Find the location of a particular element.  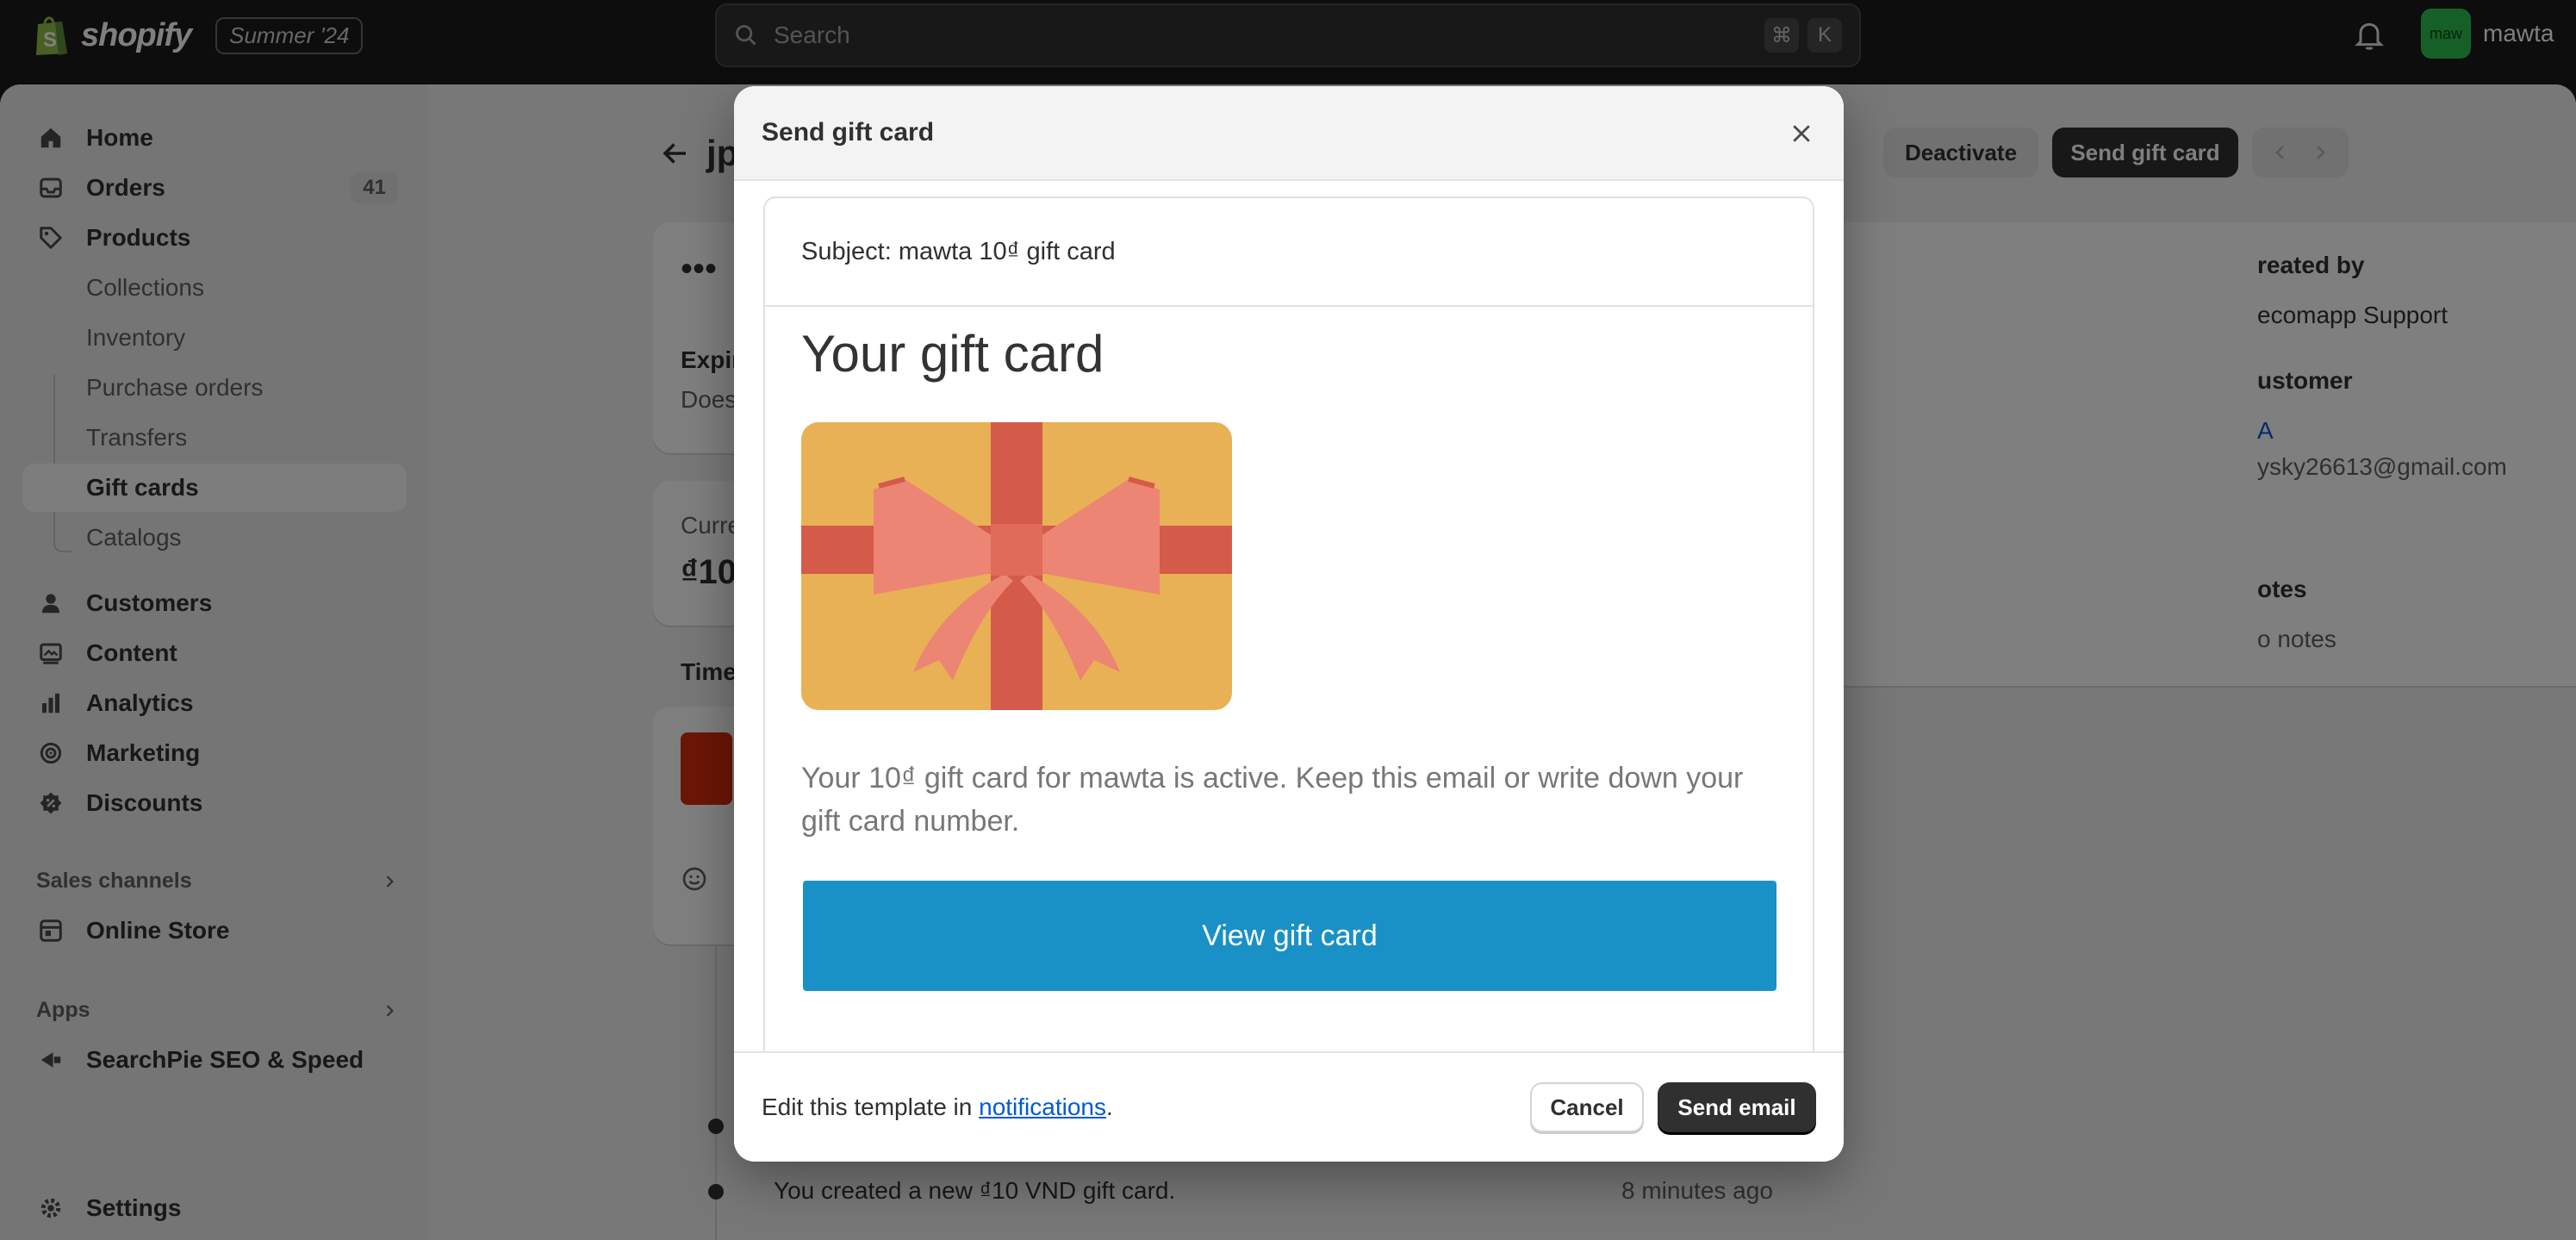

close-button is located at coordinates (1802, 133).